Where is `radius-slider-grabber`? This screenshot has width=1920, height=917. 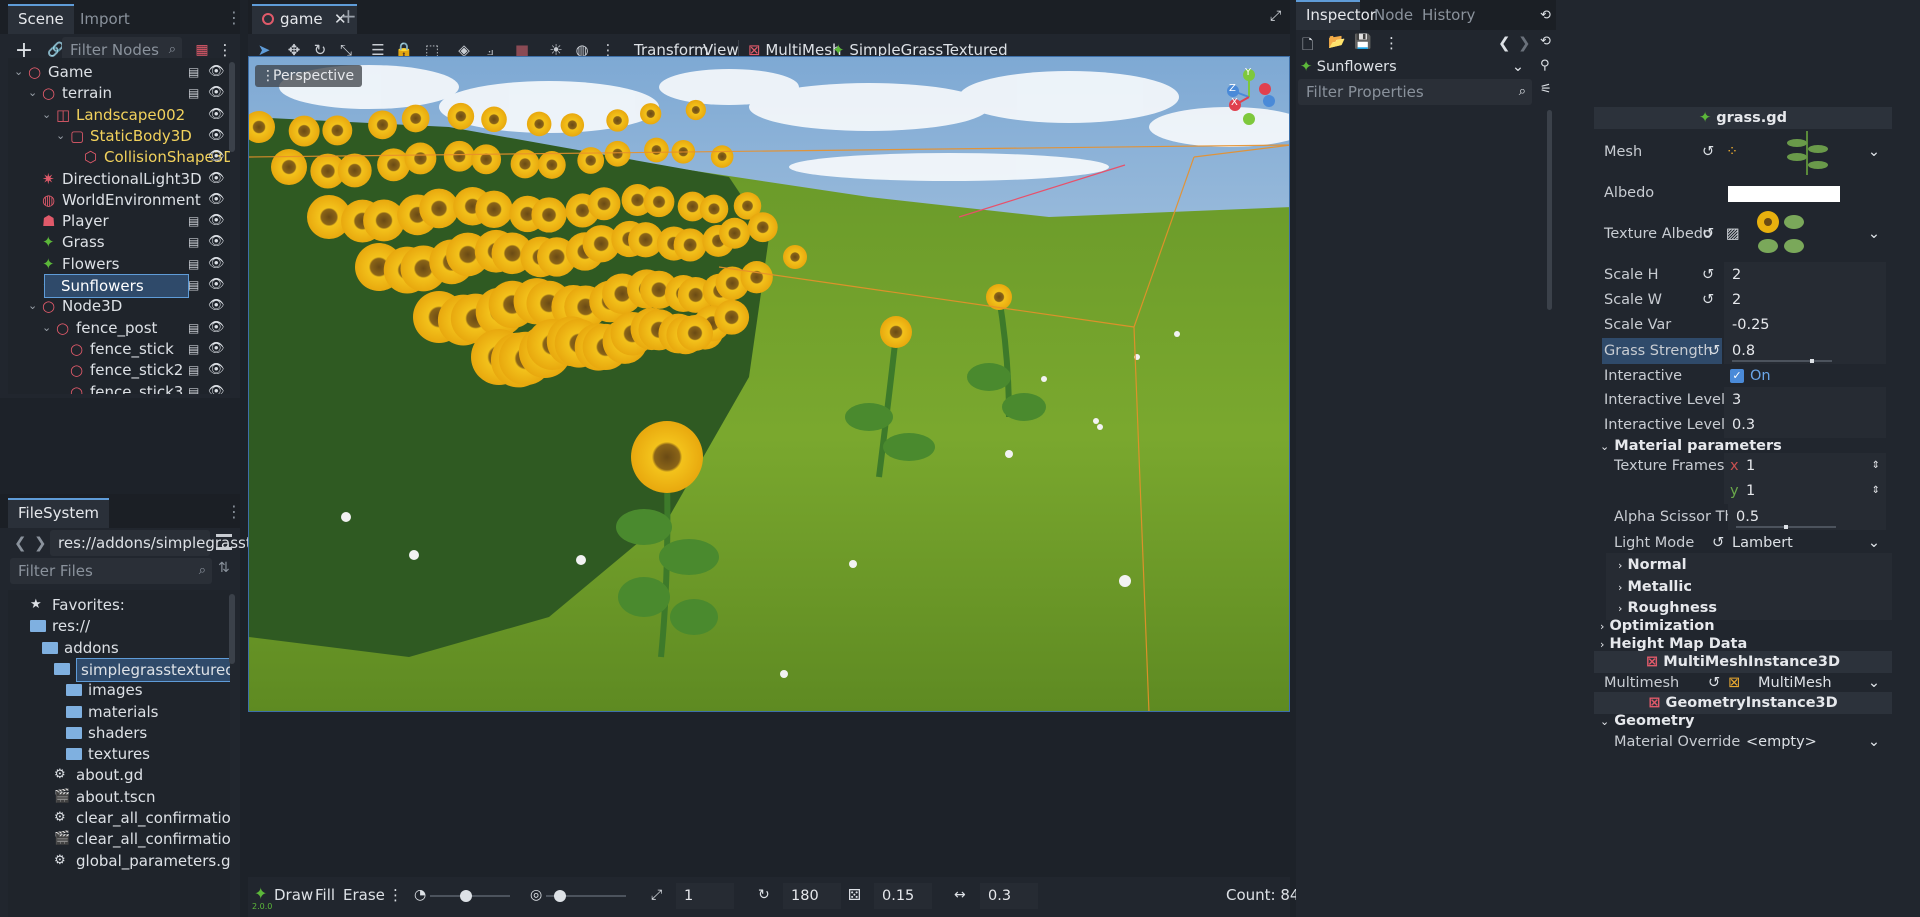
radius-slider-grabber is located at coordinates (466, 896).